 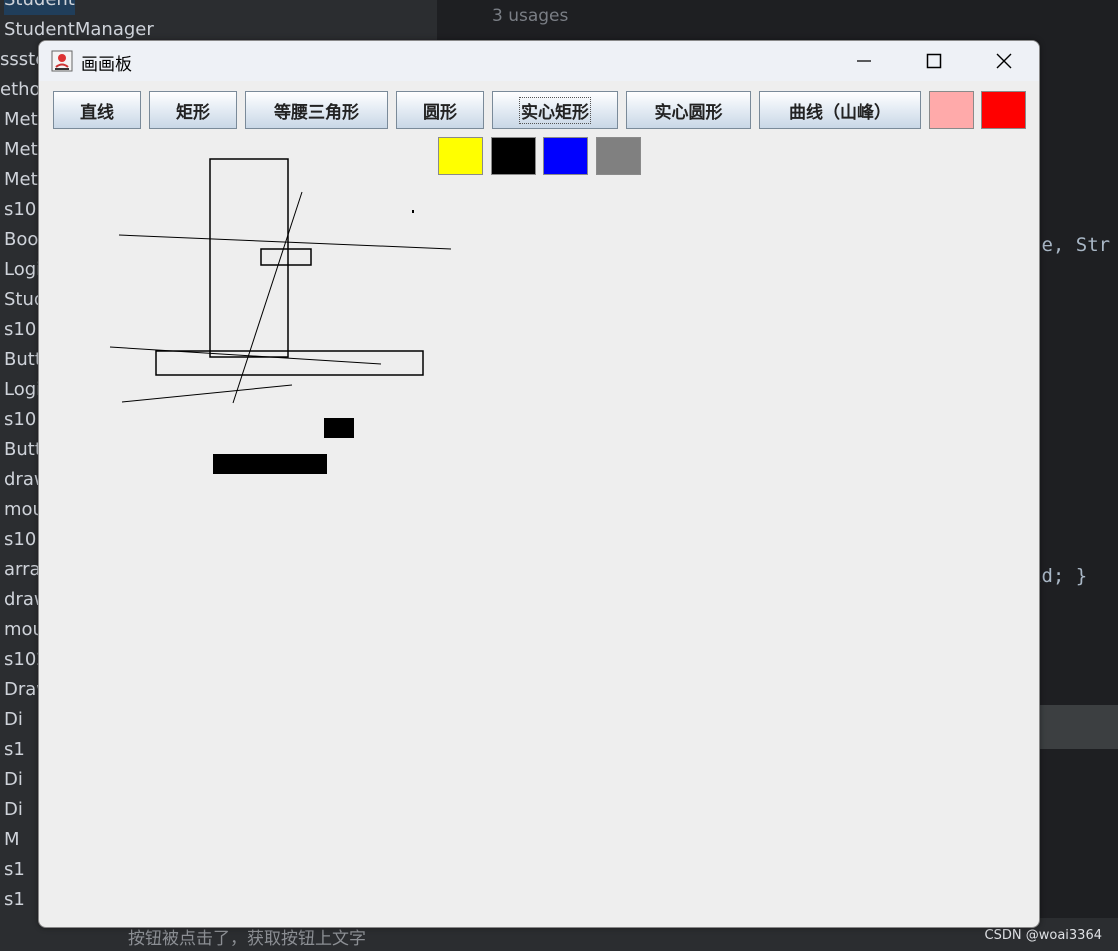 What do you see at coordinates (22, 570) in the screenshot?
I see `project-tree-item: arra` at bounding box center [22, 570].